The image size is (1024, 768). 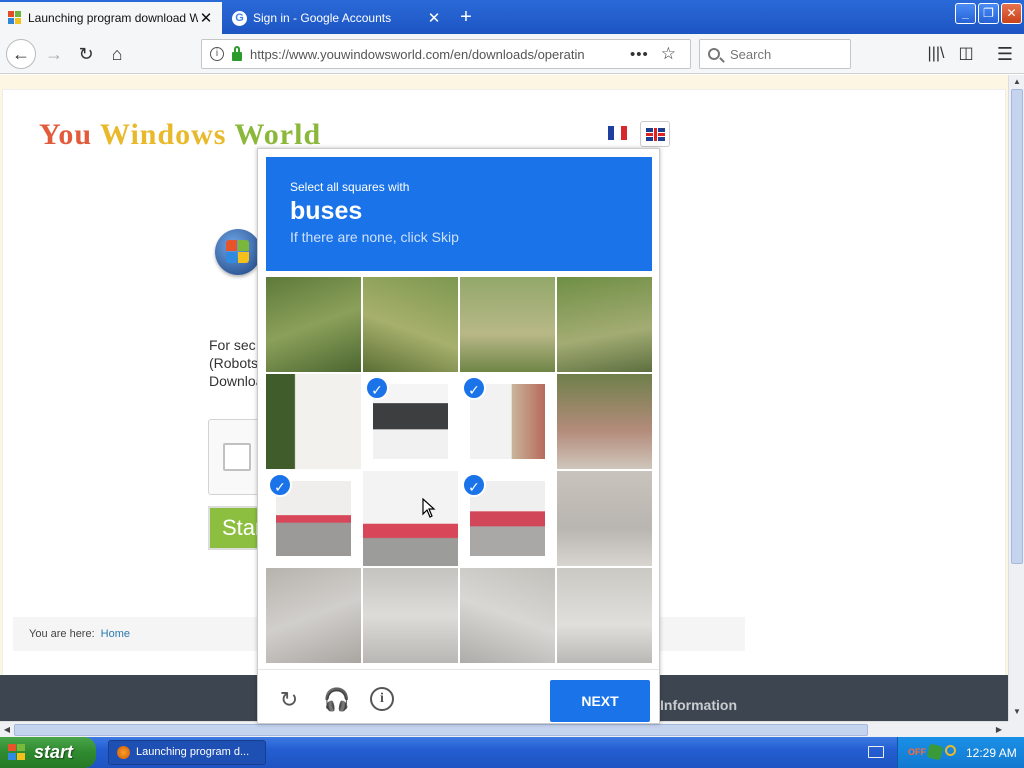 I want to click on captcha-hint: If there are none, click Skip, so click(x=374, y=237).